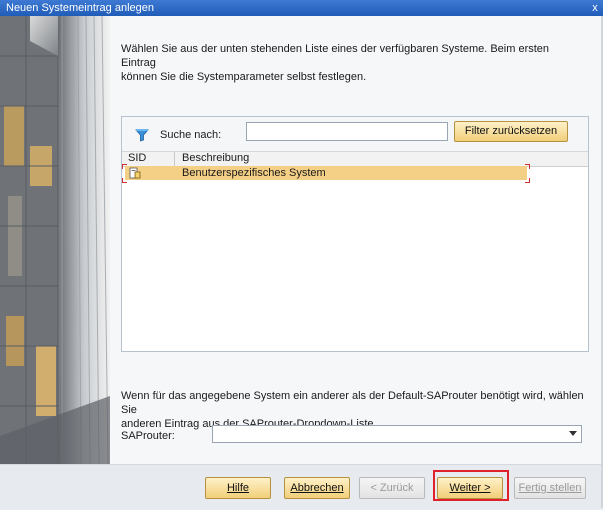 Image resolution: width=603 pixels, height=510 pixels. I want to click on table-row: Benutzerspezifisches System, so click(326, 173).